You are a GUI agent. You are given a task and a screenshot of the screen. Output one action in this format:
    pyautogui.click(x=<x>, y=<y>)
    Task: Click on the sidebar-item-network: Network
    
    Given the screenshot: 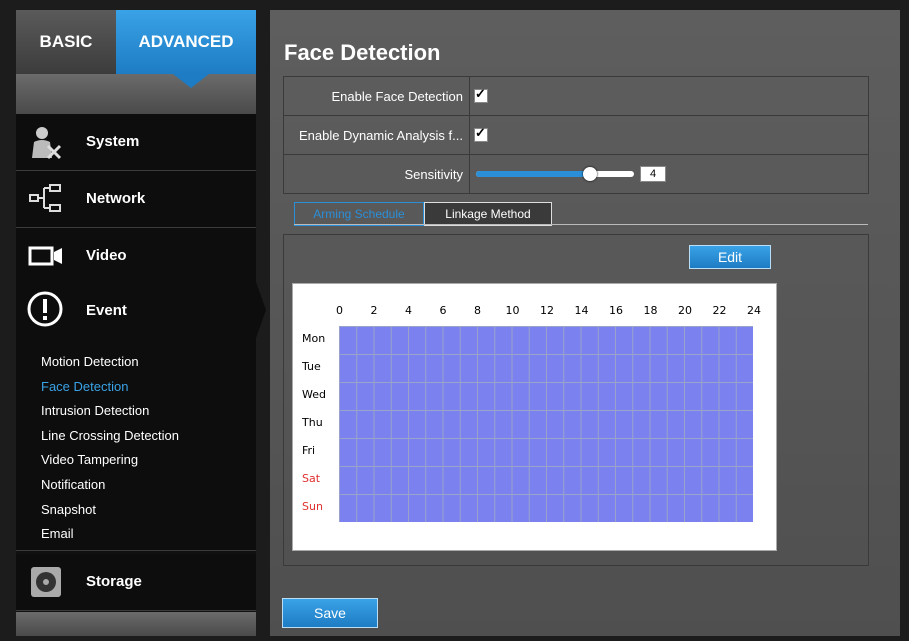 What is the action you would take?
    pyautogui.click(x=136, y=199)
    